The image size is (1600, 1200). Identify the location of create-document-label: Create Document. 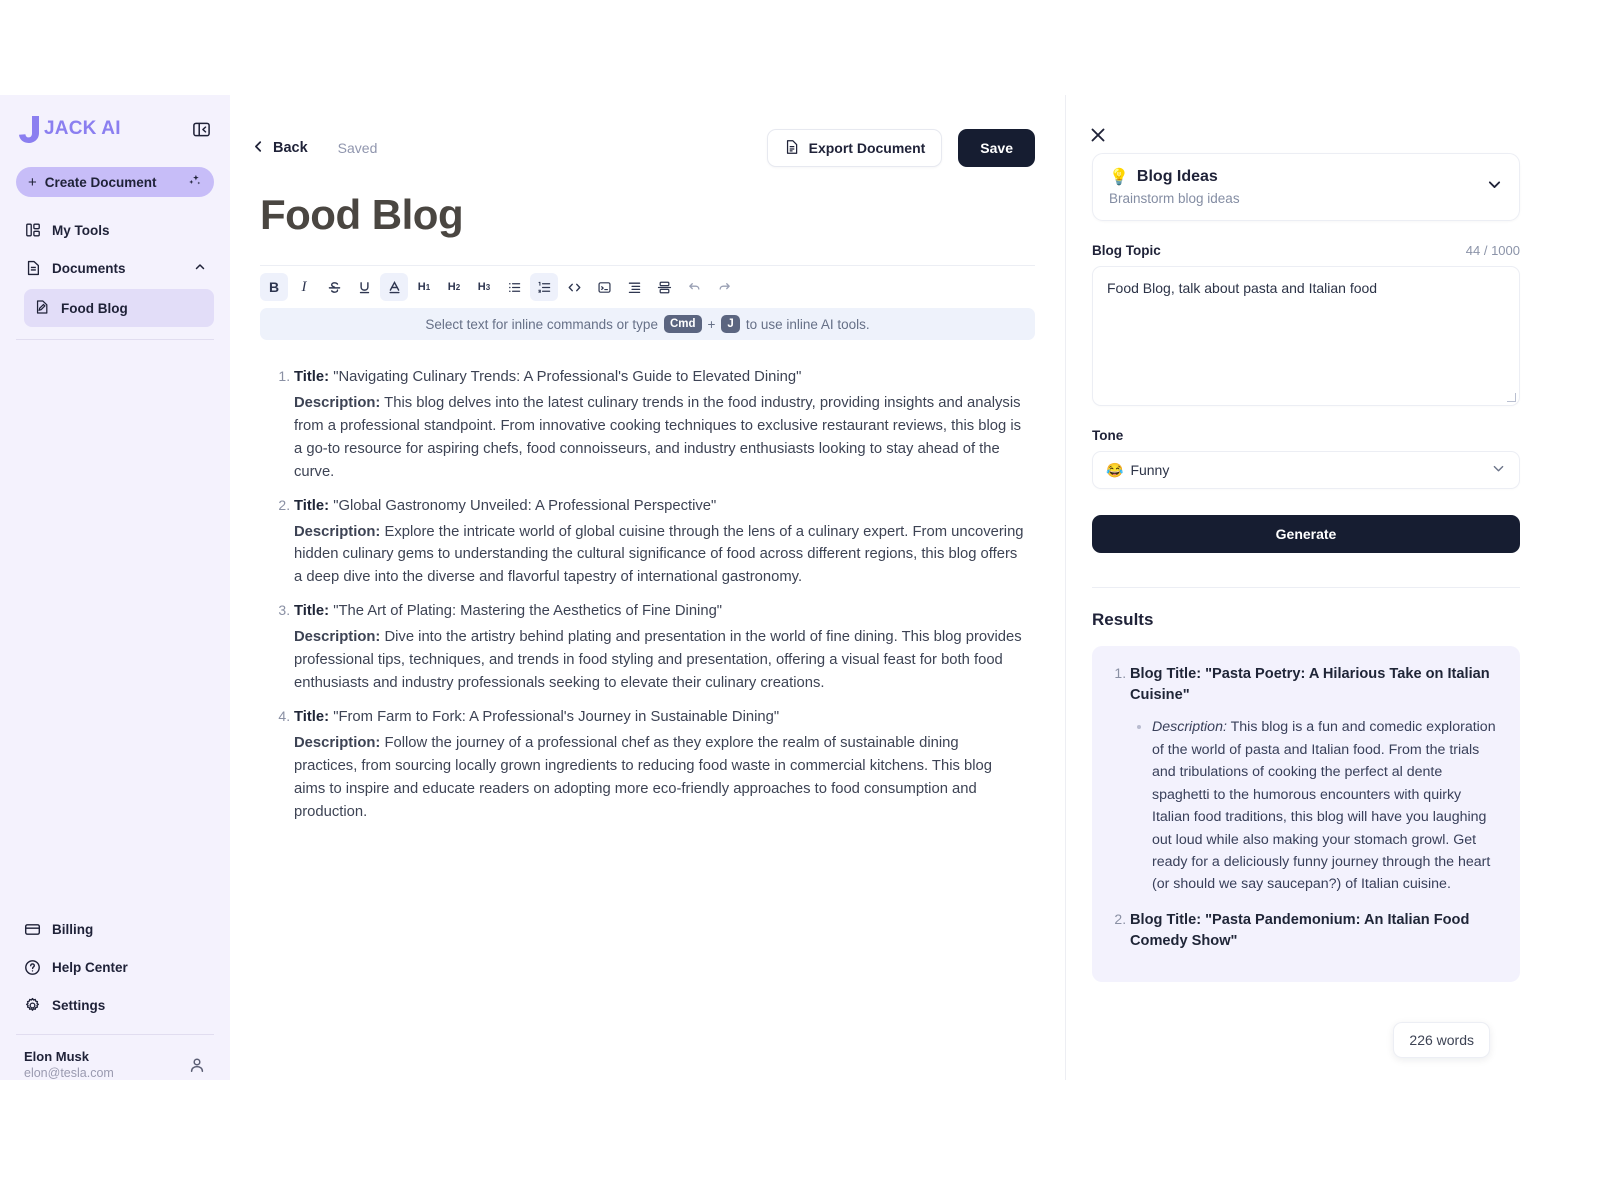
(100, 182).